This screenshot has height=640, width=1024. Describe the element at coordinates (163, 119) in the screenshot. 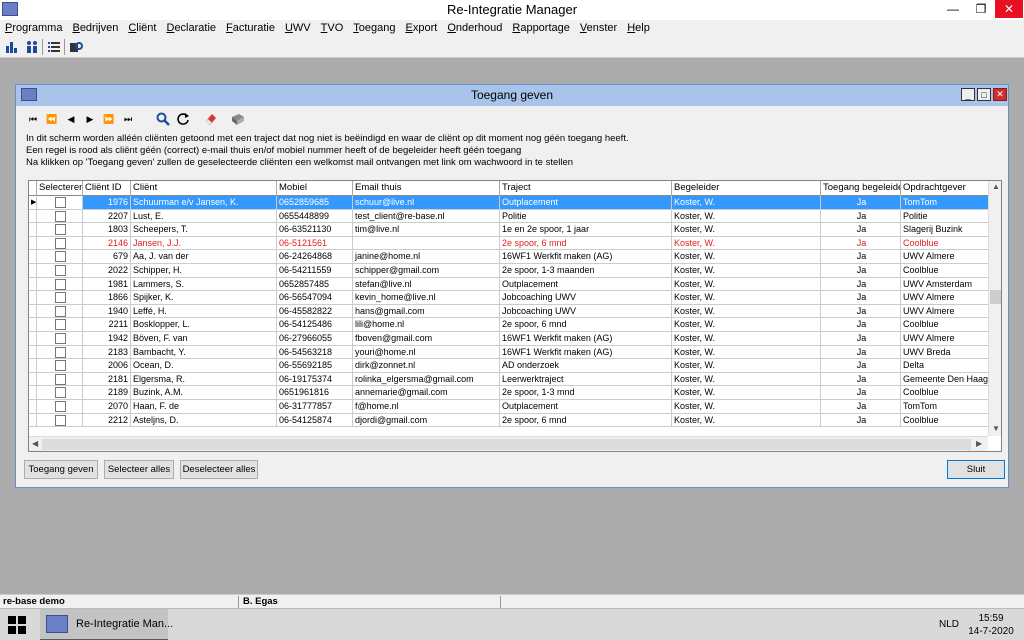

I see `search-icon` at that location.